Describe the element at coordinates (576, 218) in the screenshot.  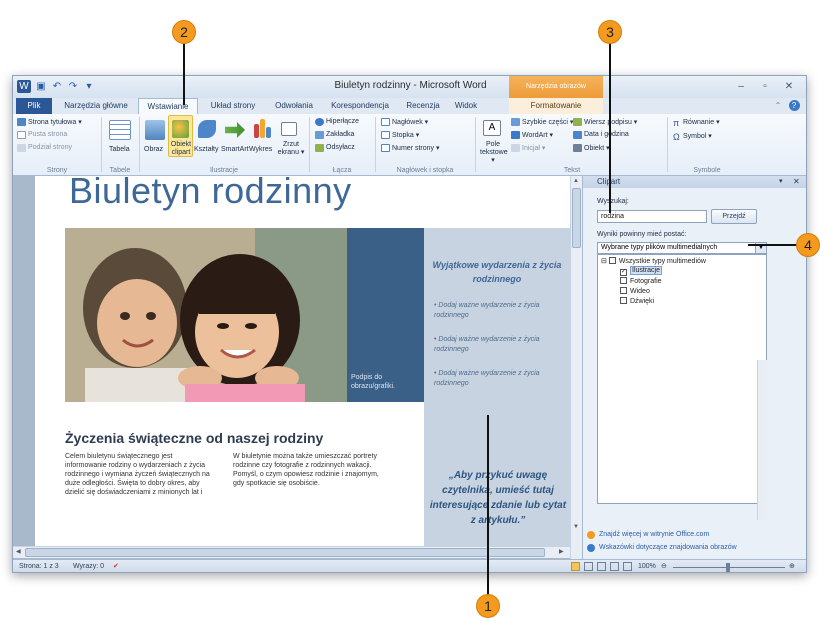
I see `vertical-scroll-thumb` at that location.